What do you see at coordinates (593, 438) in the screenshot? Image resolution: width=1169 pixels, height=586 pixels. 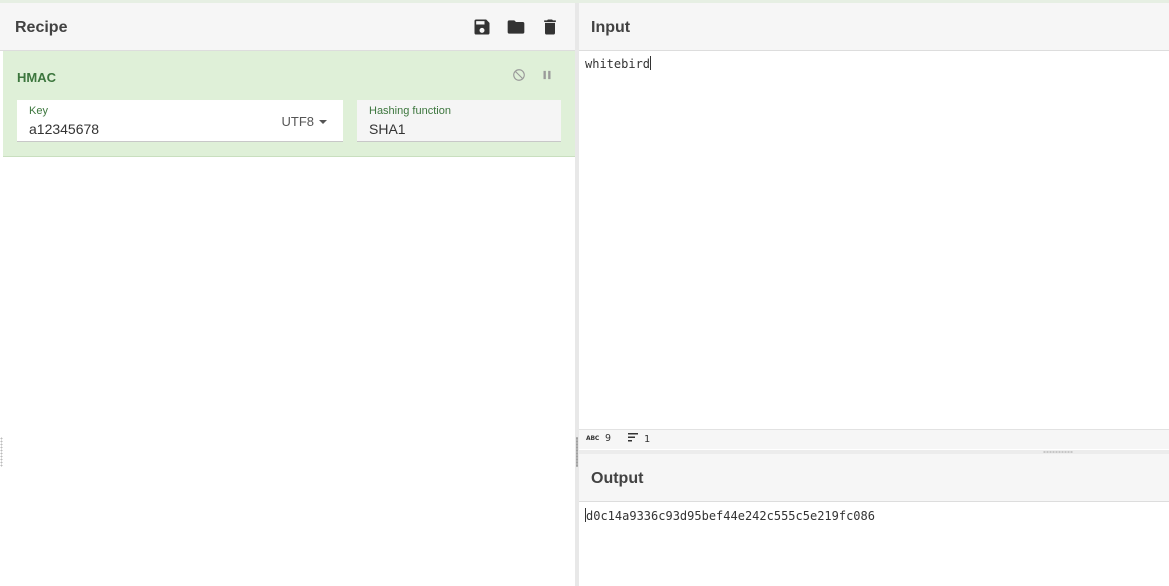 I see `abc-icon: ABC` at bounding box center [593, 438].